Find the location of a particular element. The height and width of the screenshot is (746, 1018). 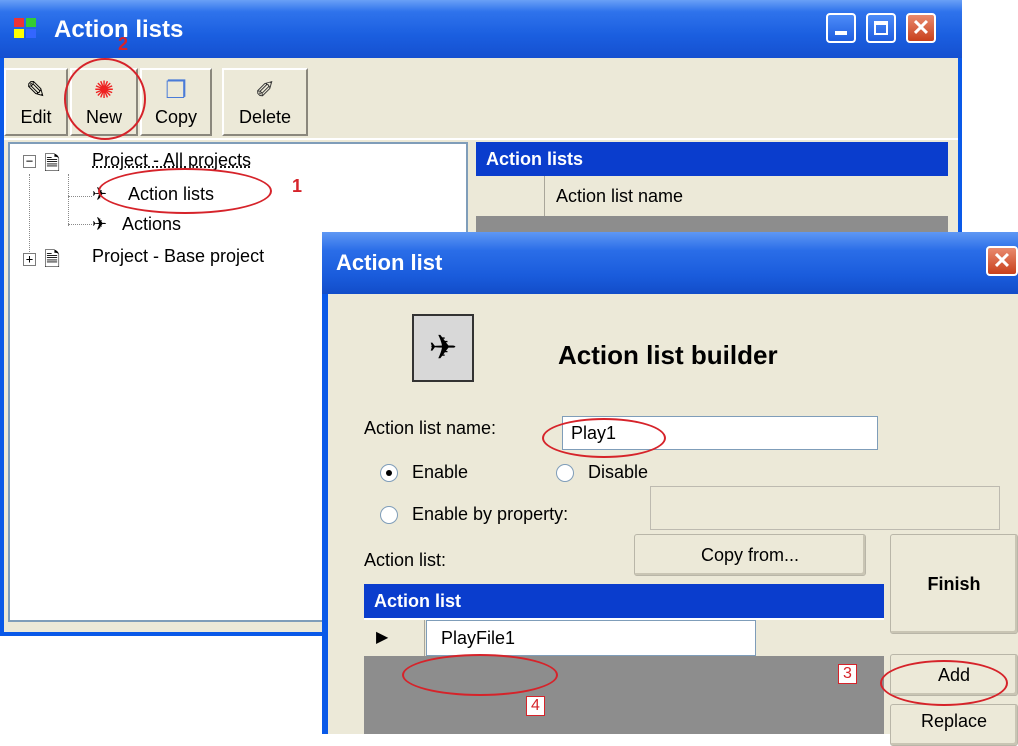

dialog-title-bar: Action list ✕ is located at coordinates (670, 263).